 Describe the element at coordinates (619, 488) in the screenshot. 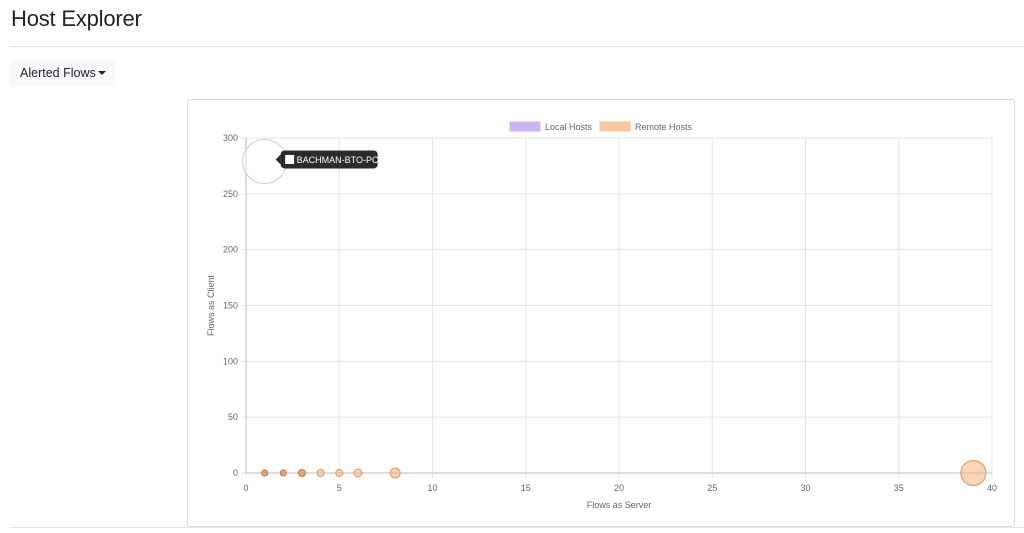

I see `x-tick-label: 20` at that location.